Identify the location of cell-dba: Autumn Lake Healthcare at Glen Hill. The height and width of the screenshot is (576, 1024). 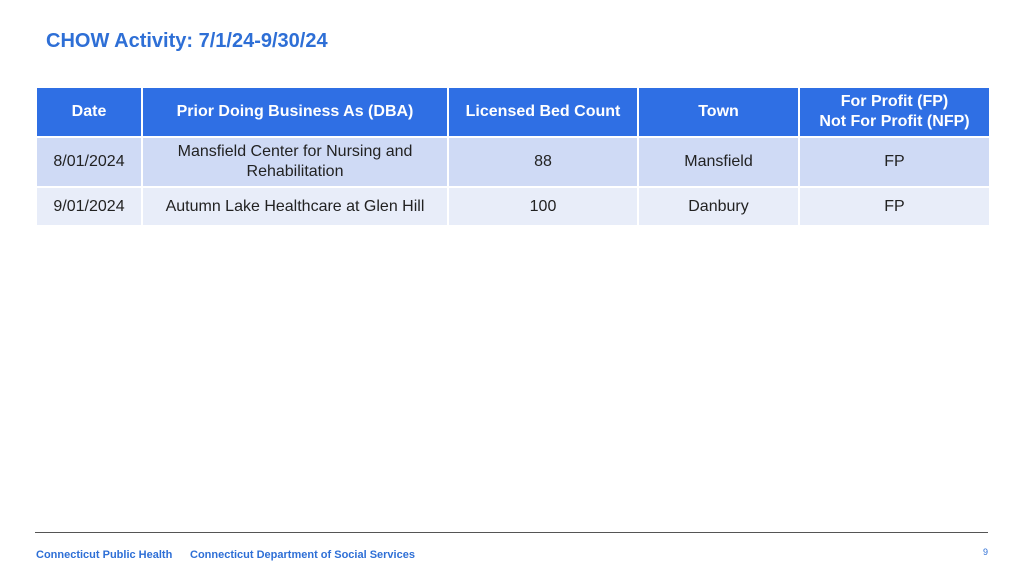
(295, 206).